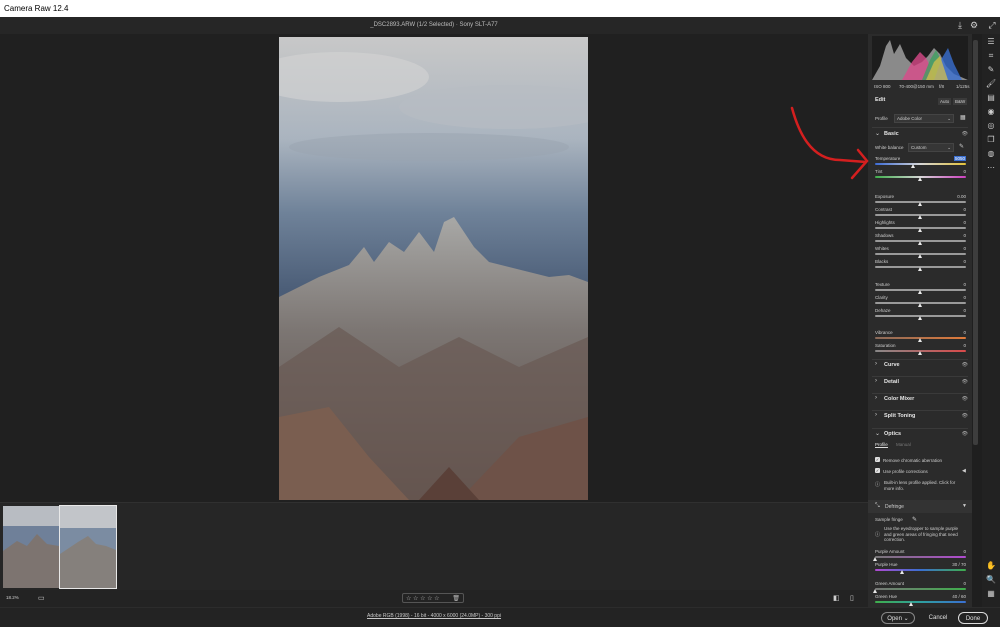  I want to click on trash-icon: 🗑, so click(456, 598).